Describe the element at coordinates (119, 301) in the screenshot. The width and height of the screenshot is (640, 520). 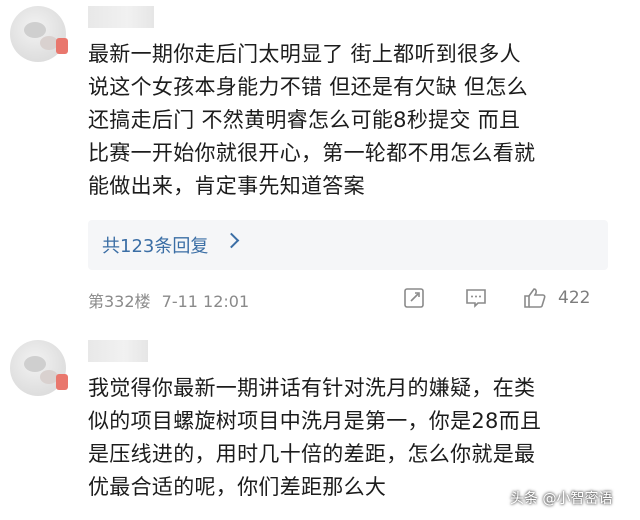
I see `floor-number: 第332楼` at that location.